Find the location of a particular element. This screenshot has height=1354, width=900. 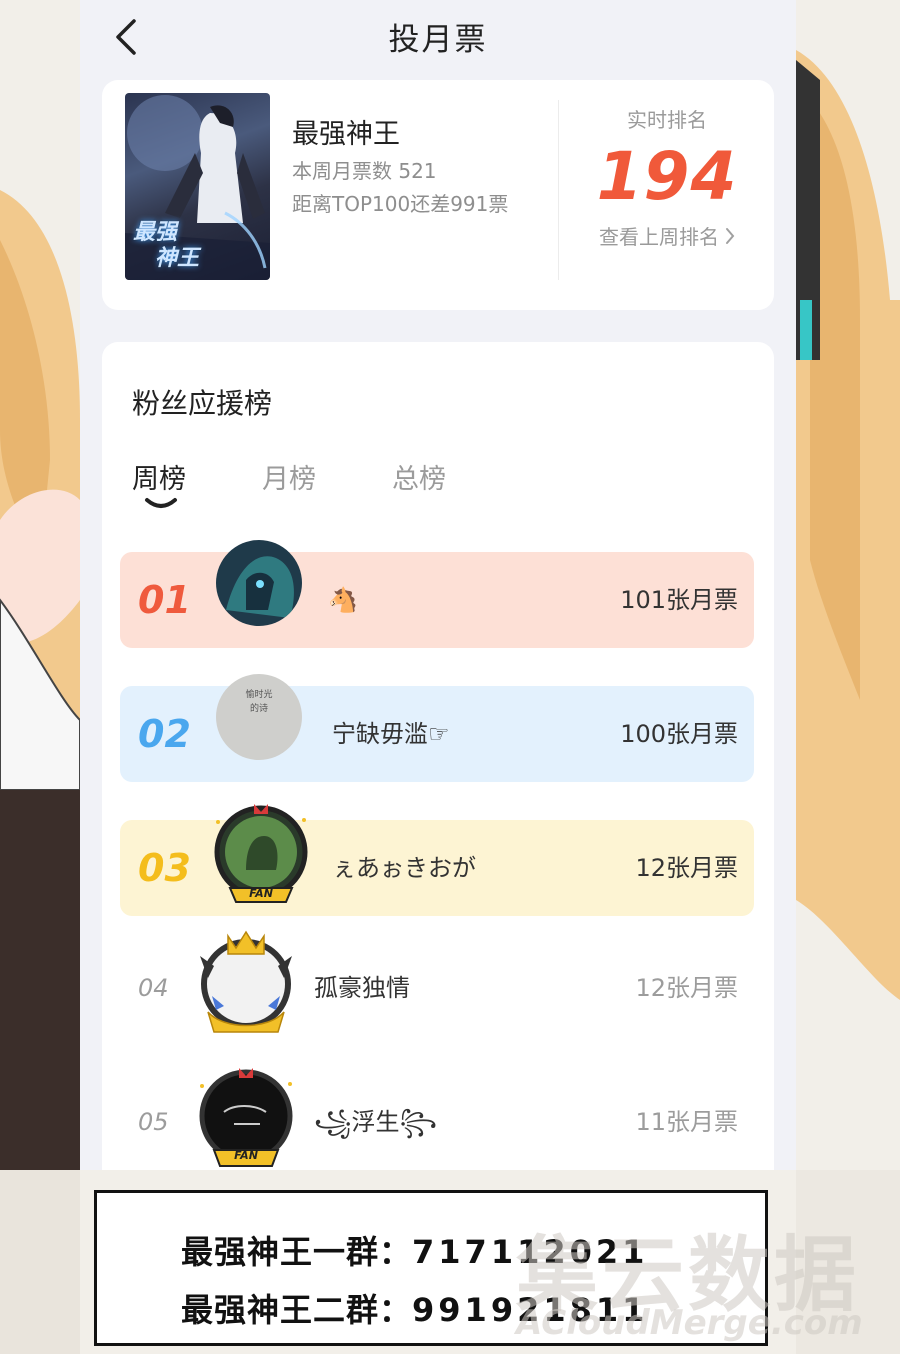

tab-monthly: 月榜 is located at coordinates (289, 476).